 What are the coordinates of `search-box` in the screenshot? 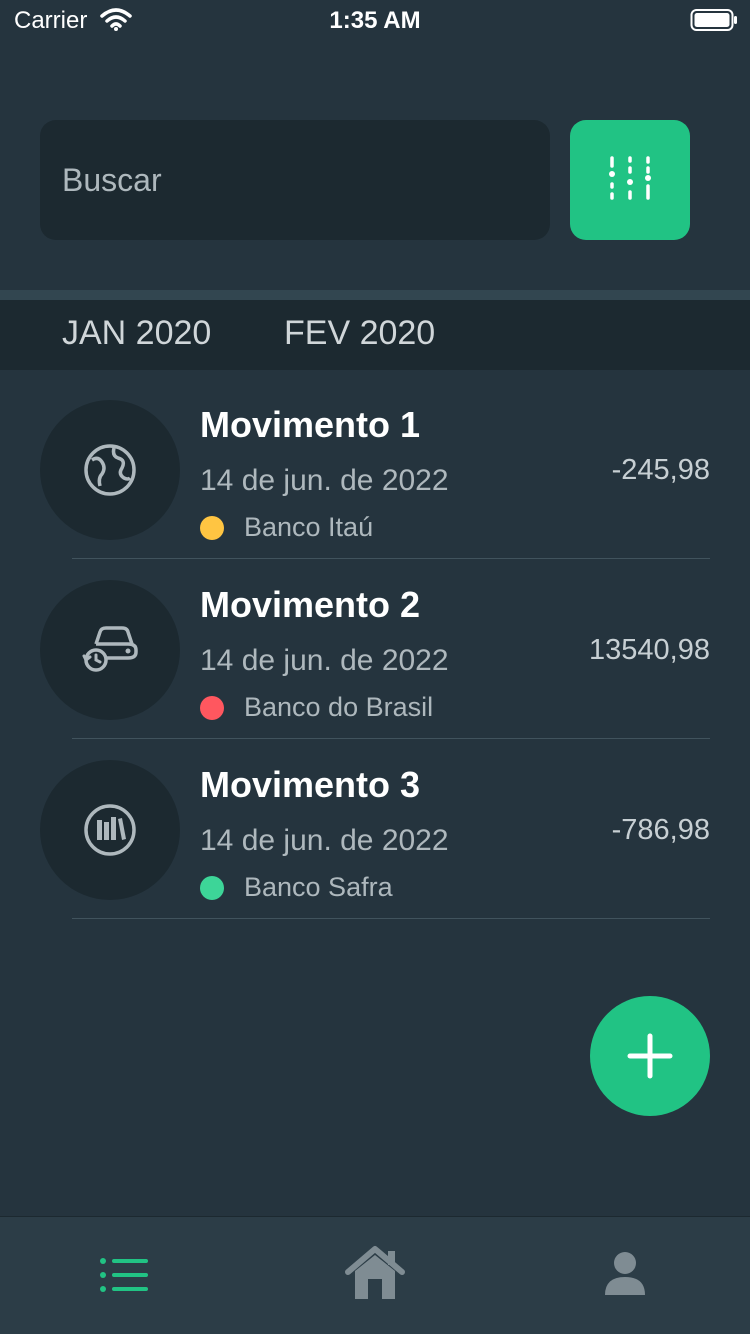 It's located at (295, 180).